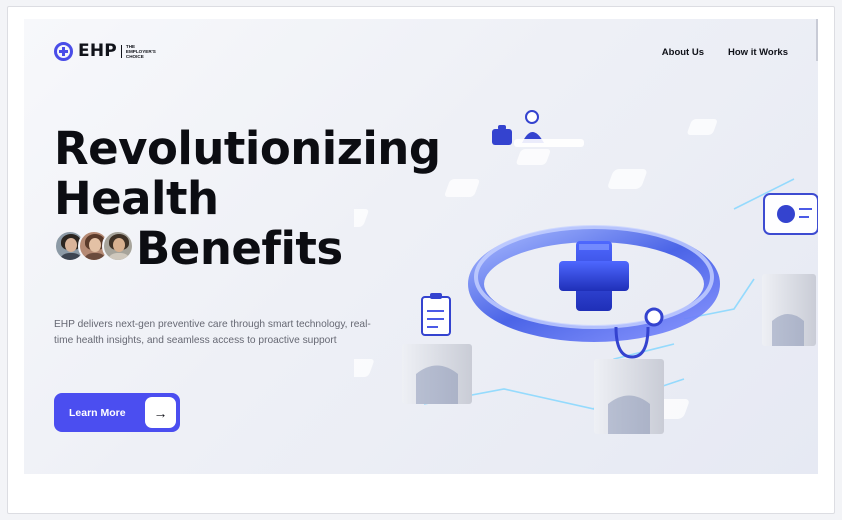 Image resolution: width=842 pixels, height=520 pixels. I want to click on logo-tagline-line: CHOICE, so click(134, 56).